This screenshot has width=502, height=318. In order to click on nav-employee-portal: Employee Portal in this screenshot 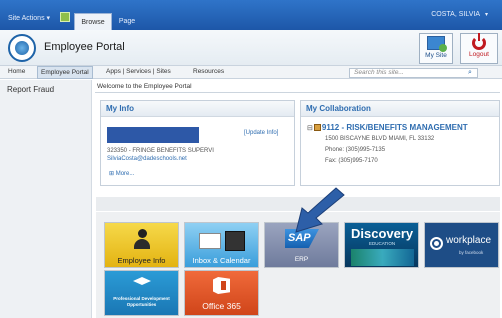, I will do `click(65, 72)`.